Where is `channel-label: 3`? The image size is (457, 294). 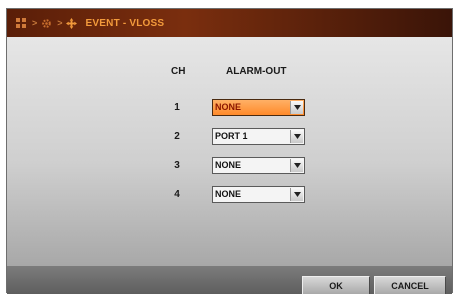
channel-label: 3 is located at coordinates (177, 165).